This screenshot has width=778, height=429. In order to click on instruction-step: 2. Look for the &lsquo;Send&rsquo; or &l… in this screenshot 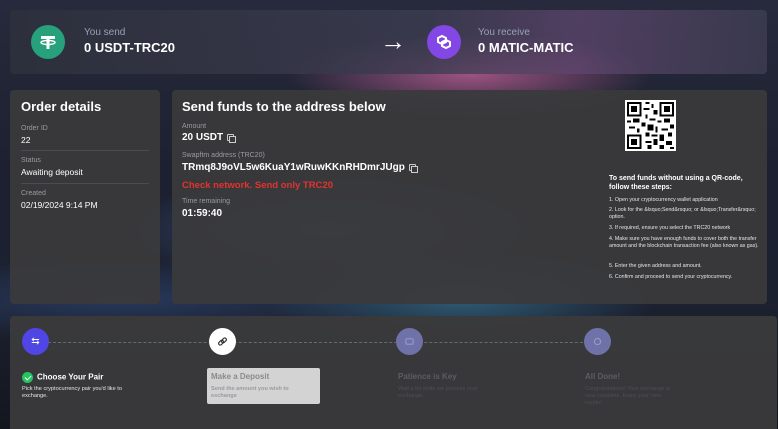, I will do `click(682, 213)`.